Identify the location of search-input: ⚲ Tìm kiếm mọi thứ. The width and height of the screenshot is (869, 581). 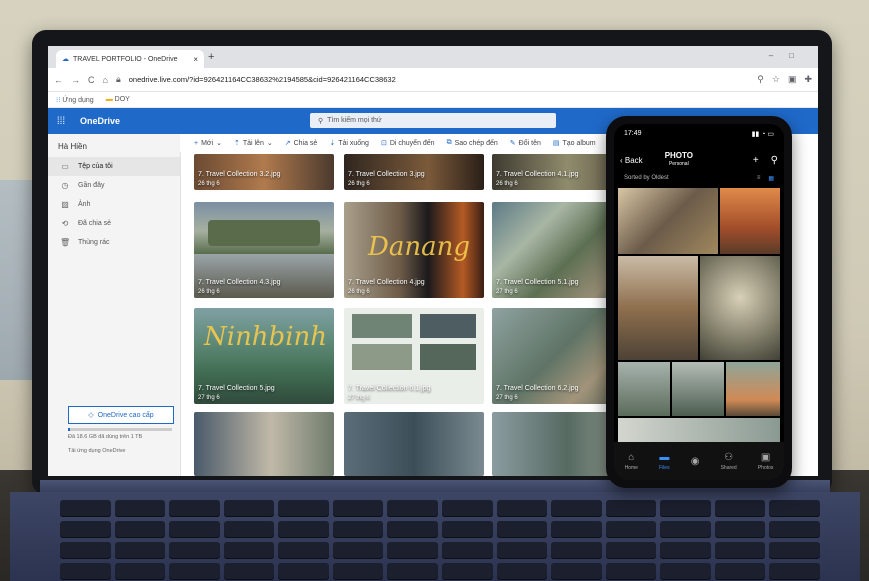
(433, 120).